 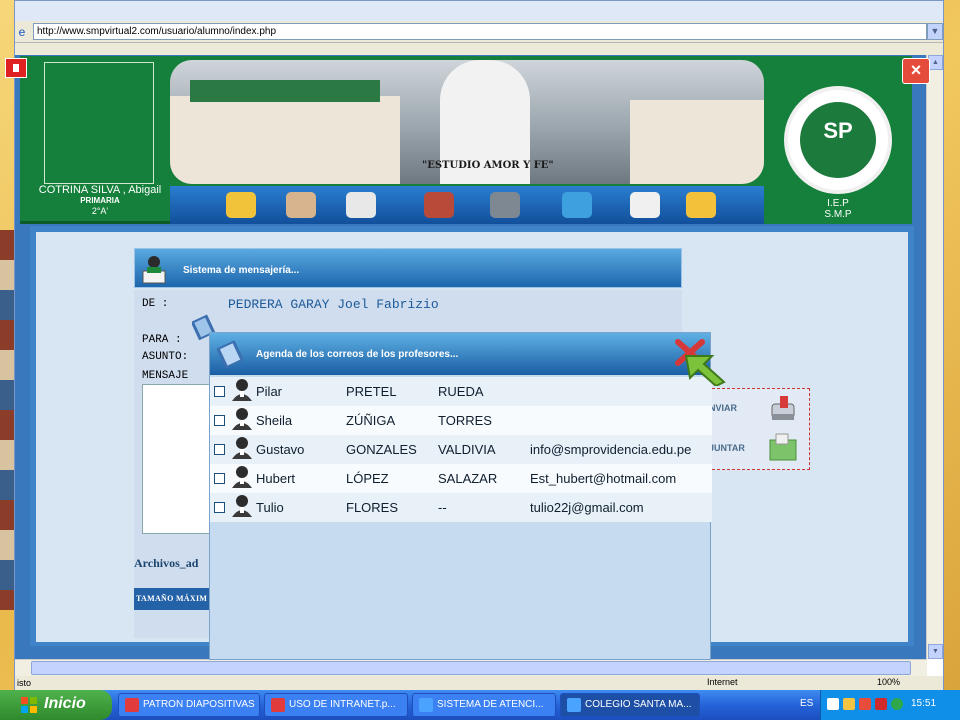 I want to click on horizontal-scrollbar, so click(x=471, y=667).